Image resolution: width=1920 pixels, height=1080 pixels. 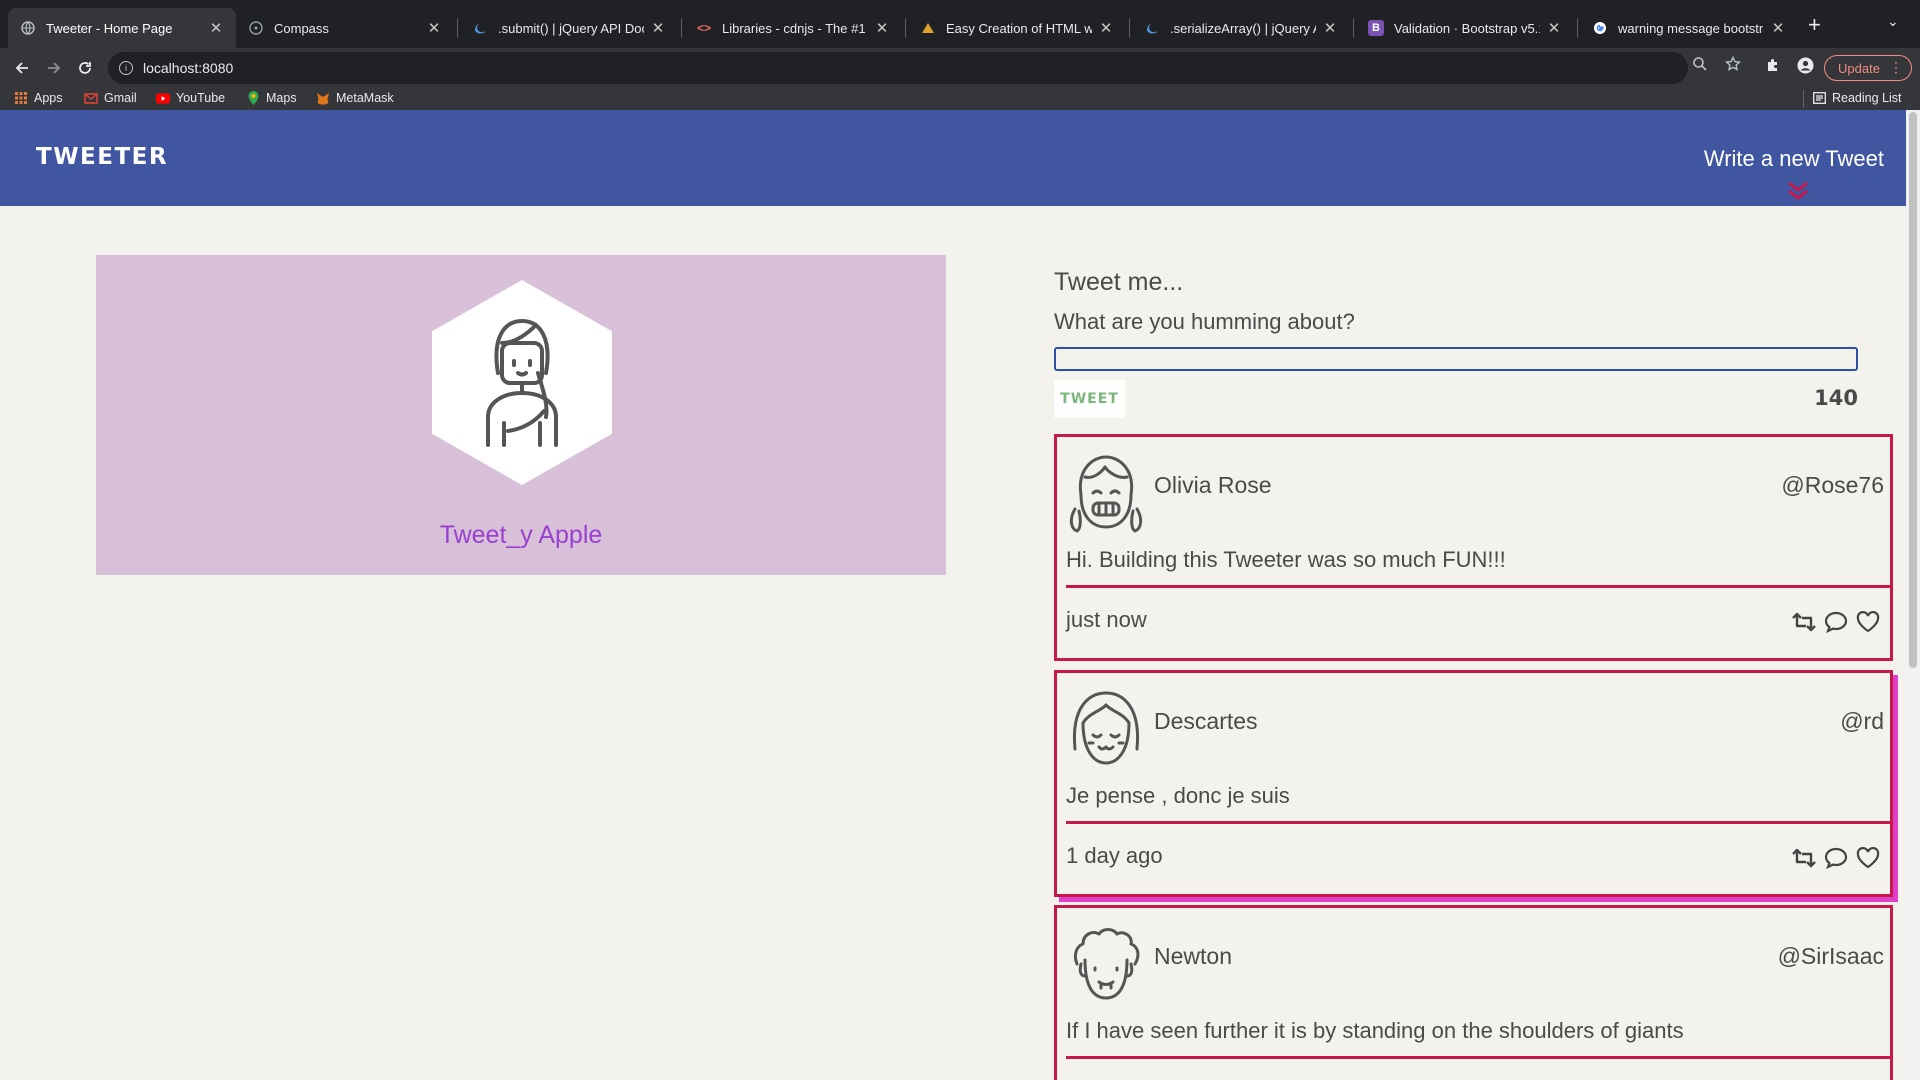 I want to click on write-new-tweet-link: Write a new Tweet, so click(x=1794, y=159).